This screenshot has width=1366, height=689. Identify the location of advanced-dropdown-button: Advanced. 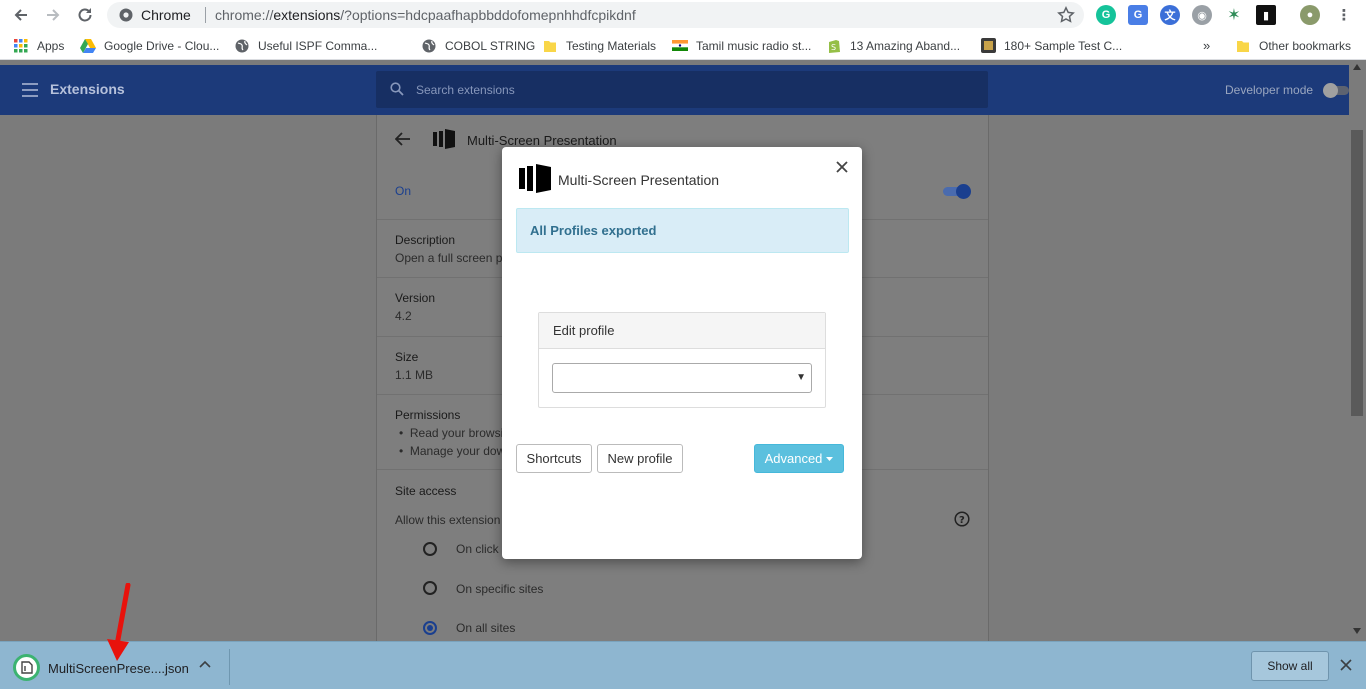
(799, 458).